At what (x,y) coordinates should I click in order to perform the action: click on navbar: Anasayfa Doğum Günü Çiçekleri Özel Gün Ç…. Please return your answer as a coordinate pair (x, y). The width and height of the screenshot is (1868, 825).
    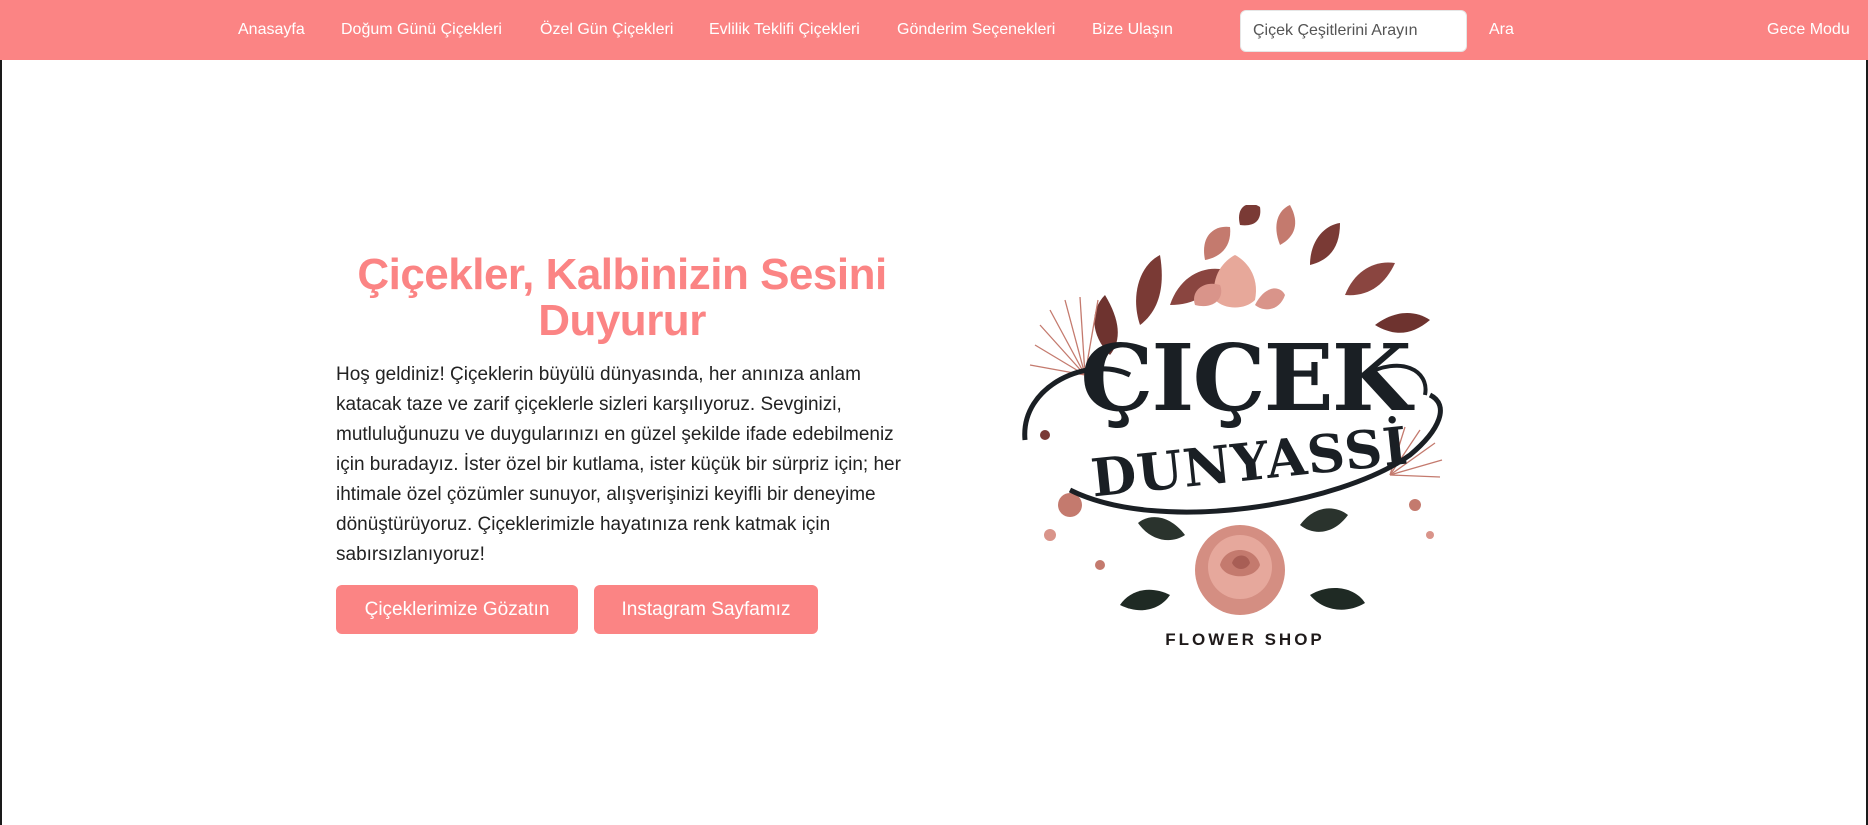
    Looking at the image, I should click on (934, 30).